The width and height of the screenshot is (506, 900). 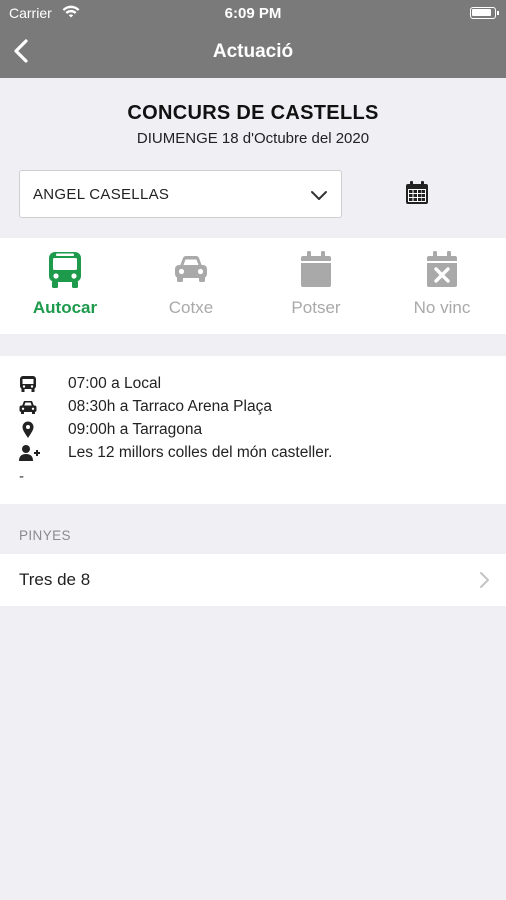 I want to click on member-select-value: ANGEL CASELLAS, so click(x=101, y=194).